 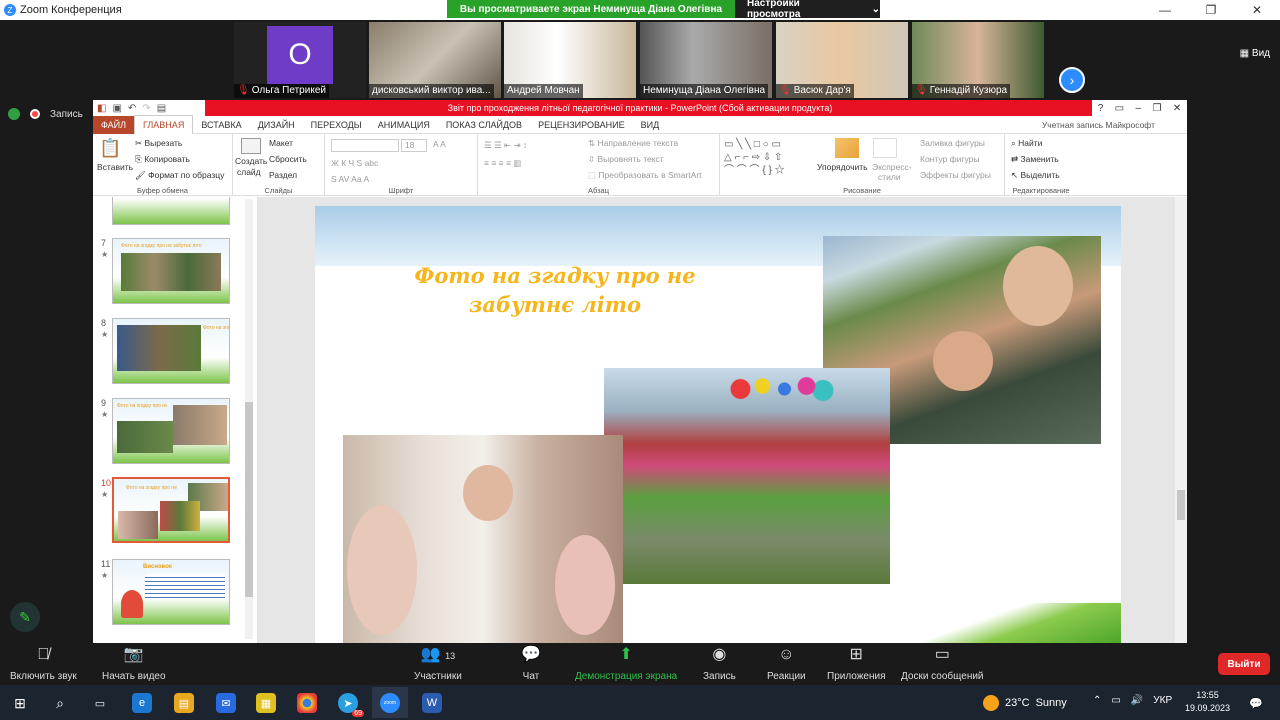 What do you see at coordinates (807, 10) in the screenshot?
I see `view-settings-button: Настройки просмотра ⌄` at bounding box center [807, 10].